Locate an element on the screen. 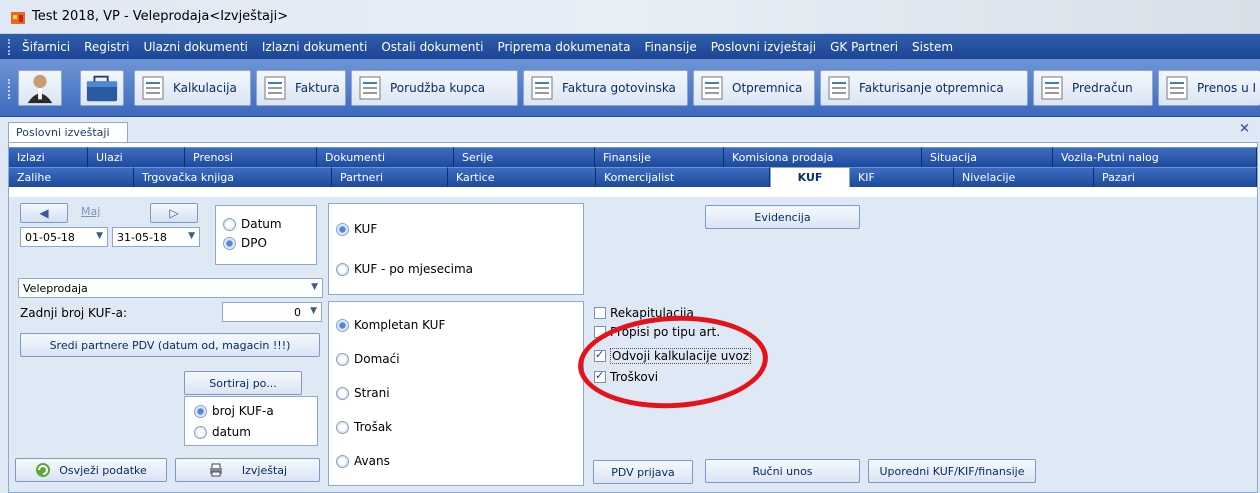  tab-kartice: Kartice is located at coordinates (522, 177).